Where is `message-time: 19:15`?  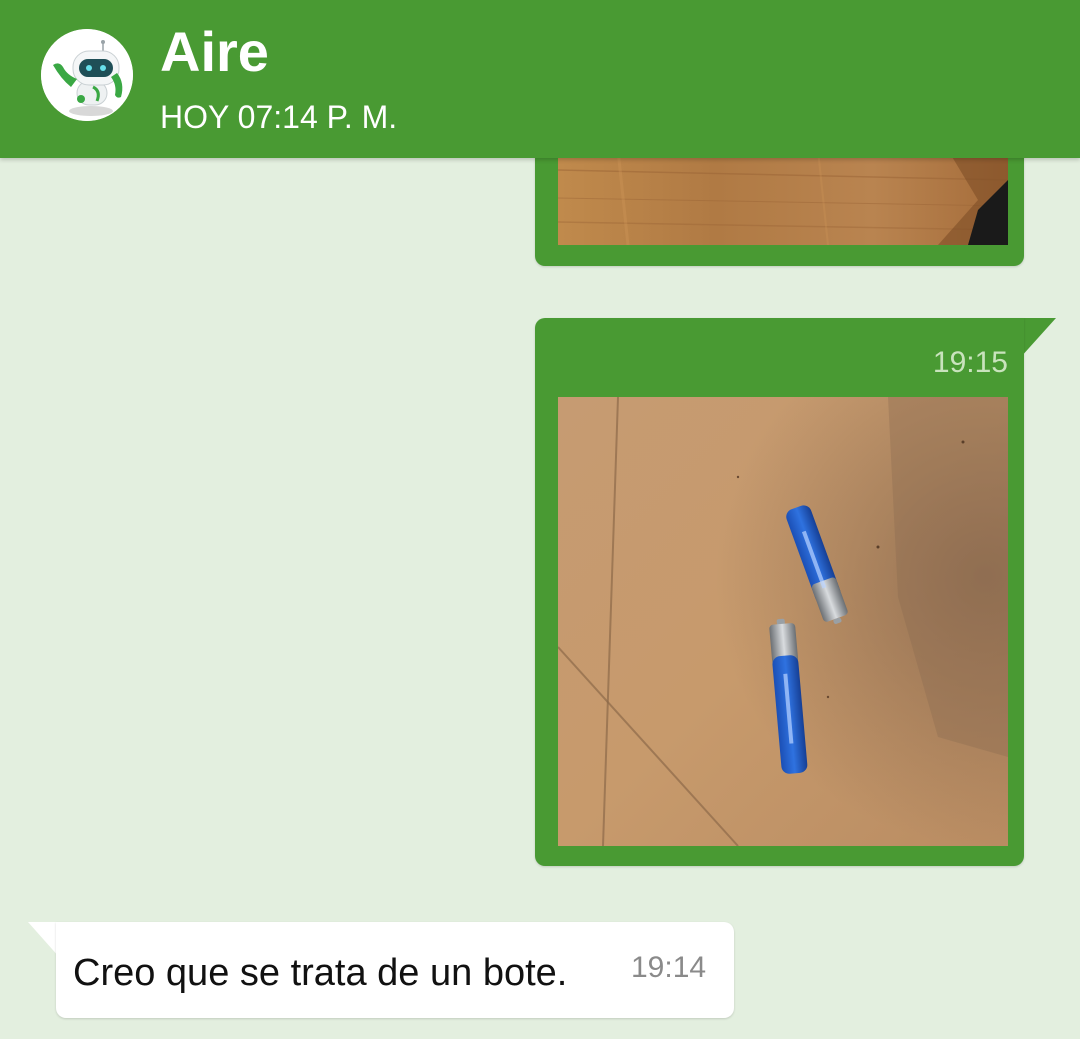 message-time: 19:15 is located at coordinates (970, 362).